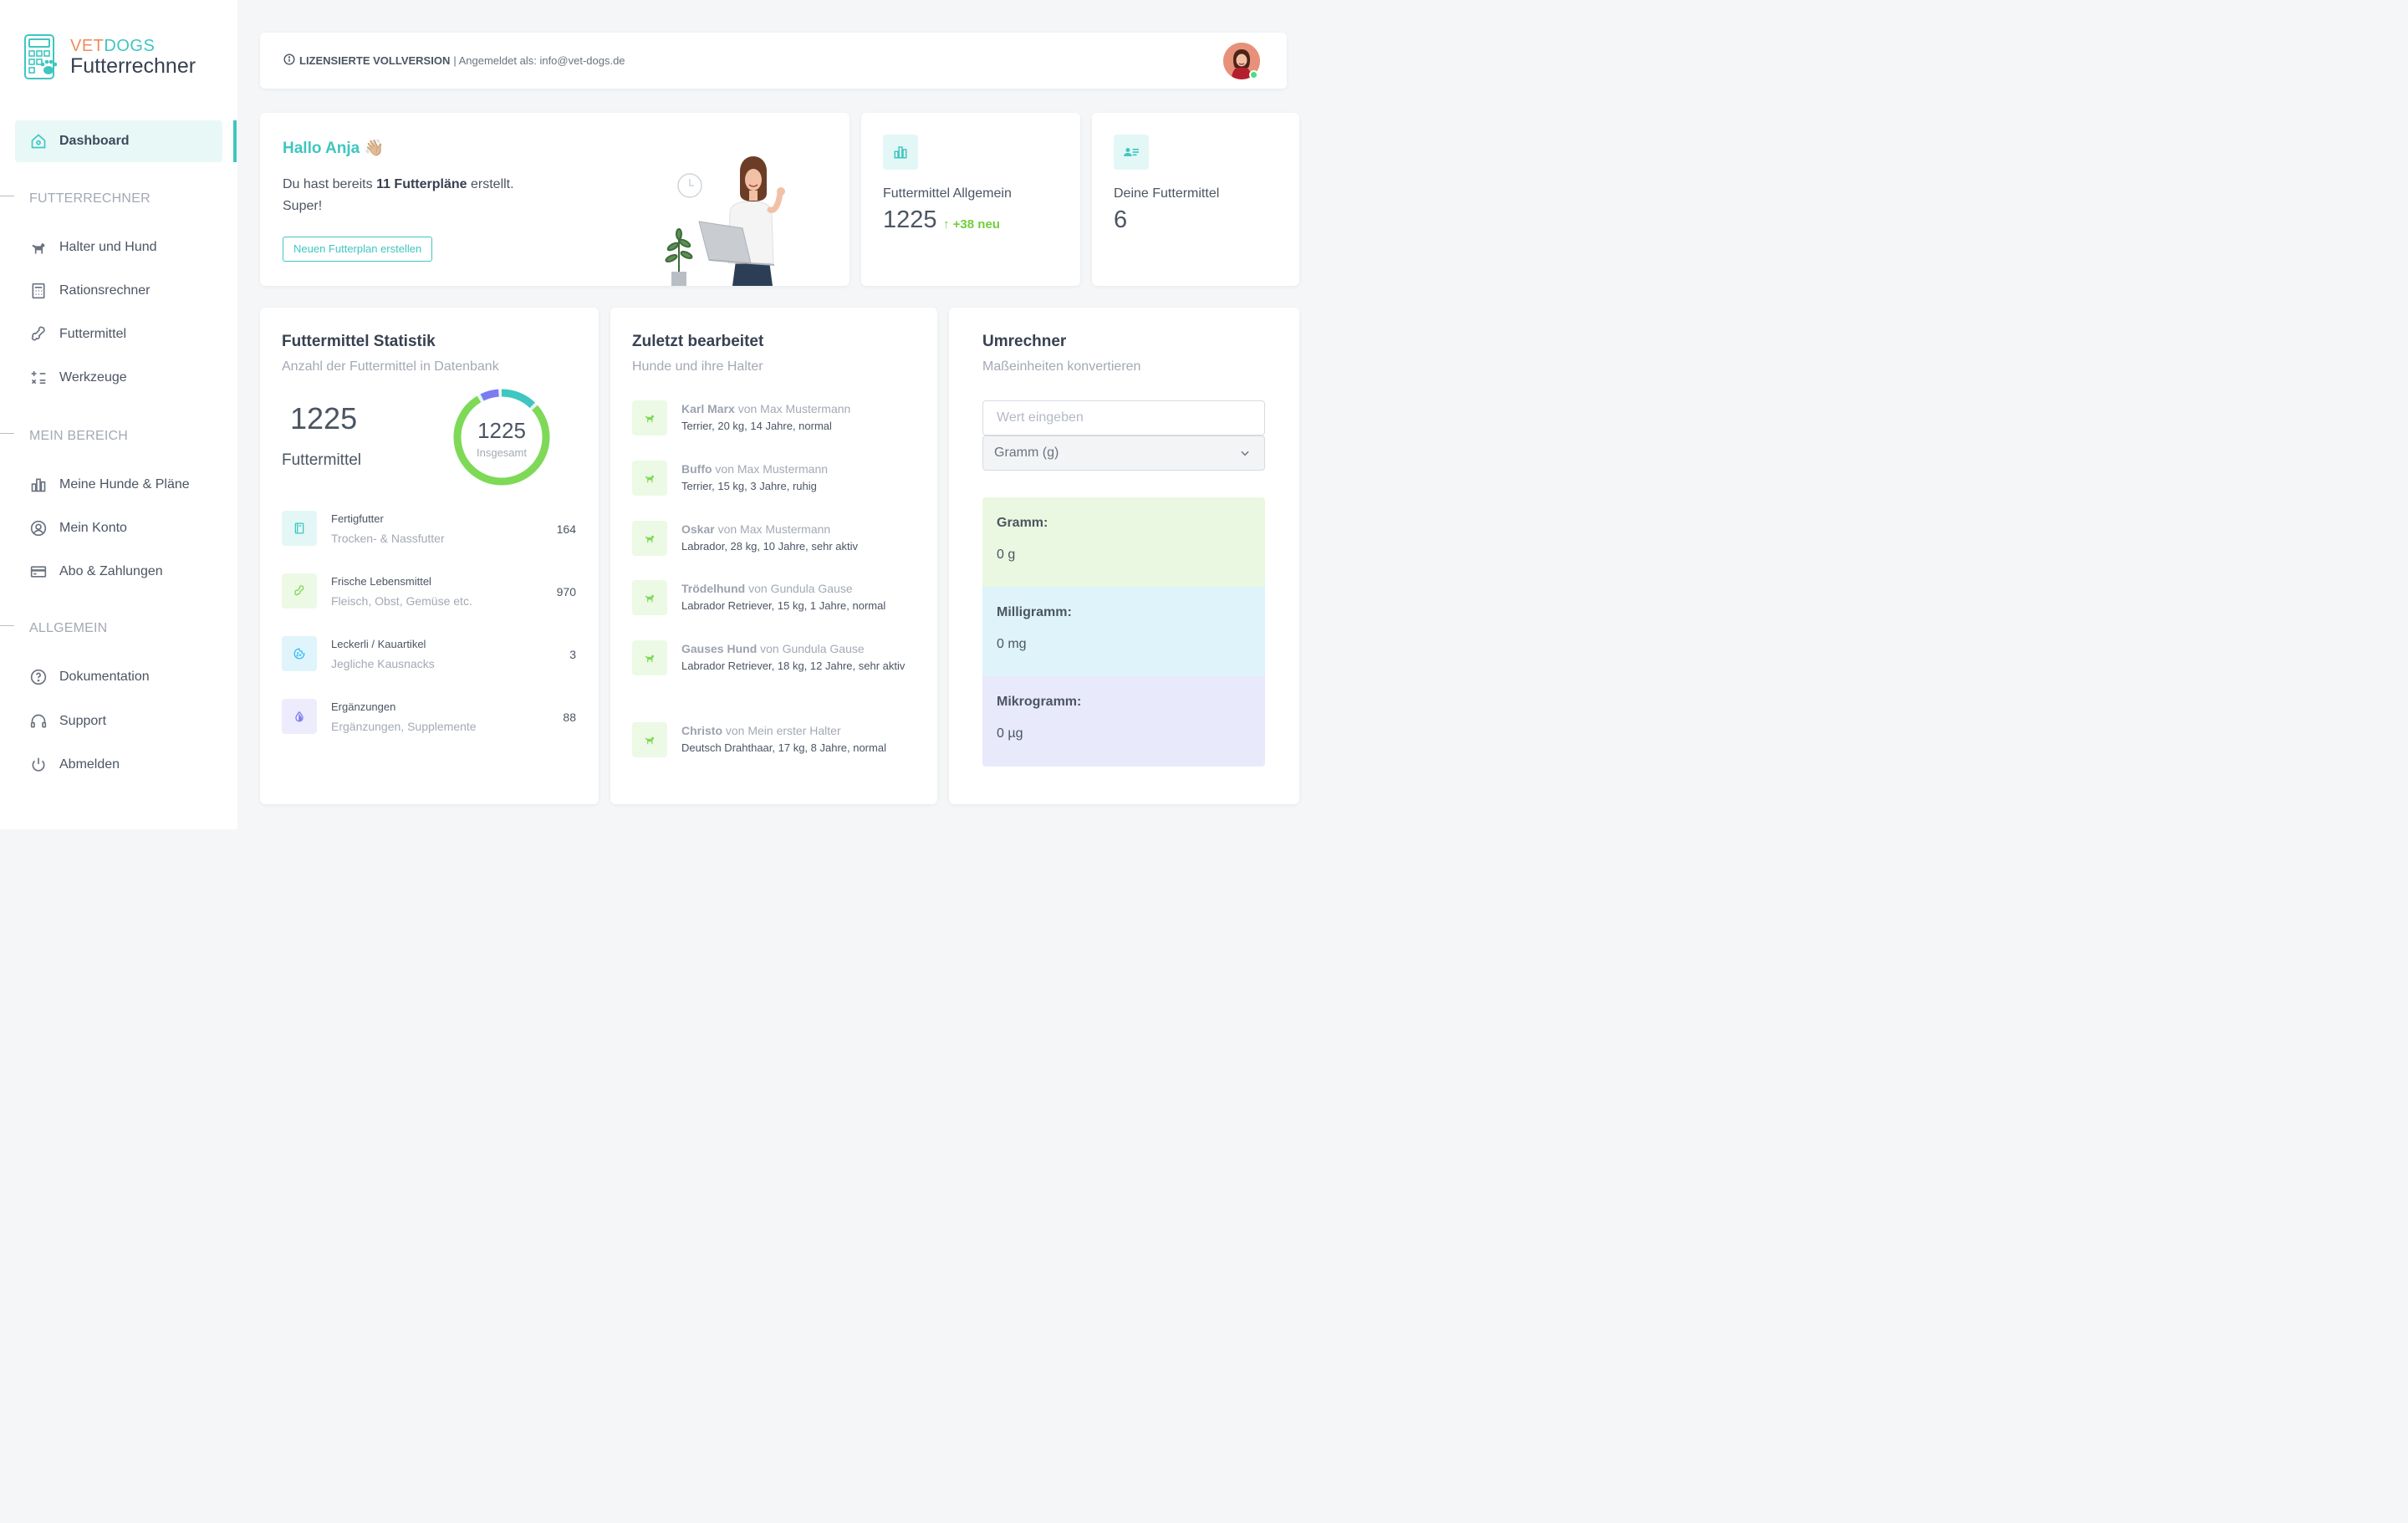  Describe the element at coordinates (359, 342) in the screenshot. I see `panel-title: Futtermittel Statistik` at that location.